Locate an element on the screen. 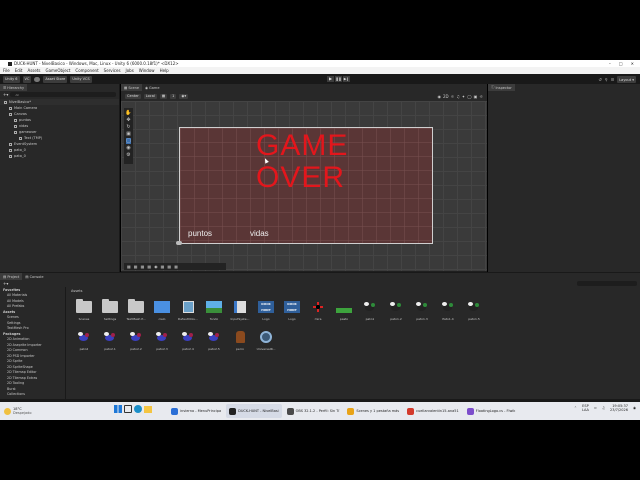 Image resolution: width=640 pixels, height=480 pixels. overlay-icon-7: ▦ is located at coordinates (169, 266).